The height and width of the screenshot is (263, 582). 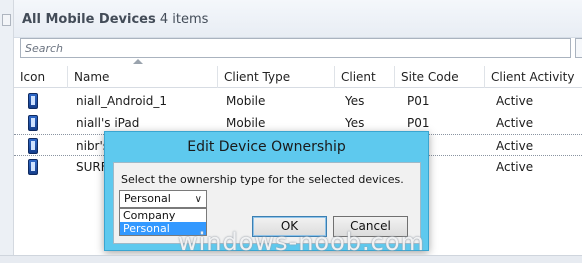 I want to click on device-name: SURF, so click(x=92, y=167).